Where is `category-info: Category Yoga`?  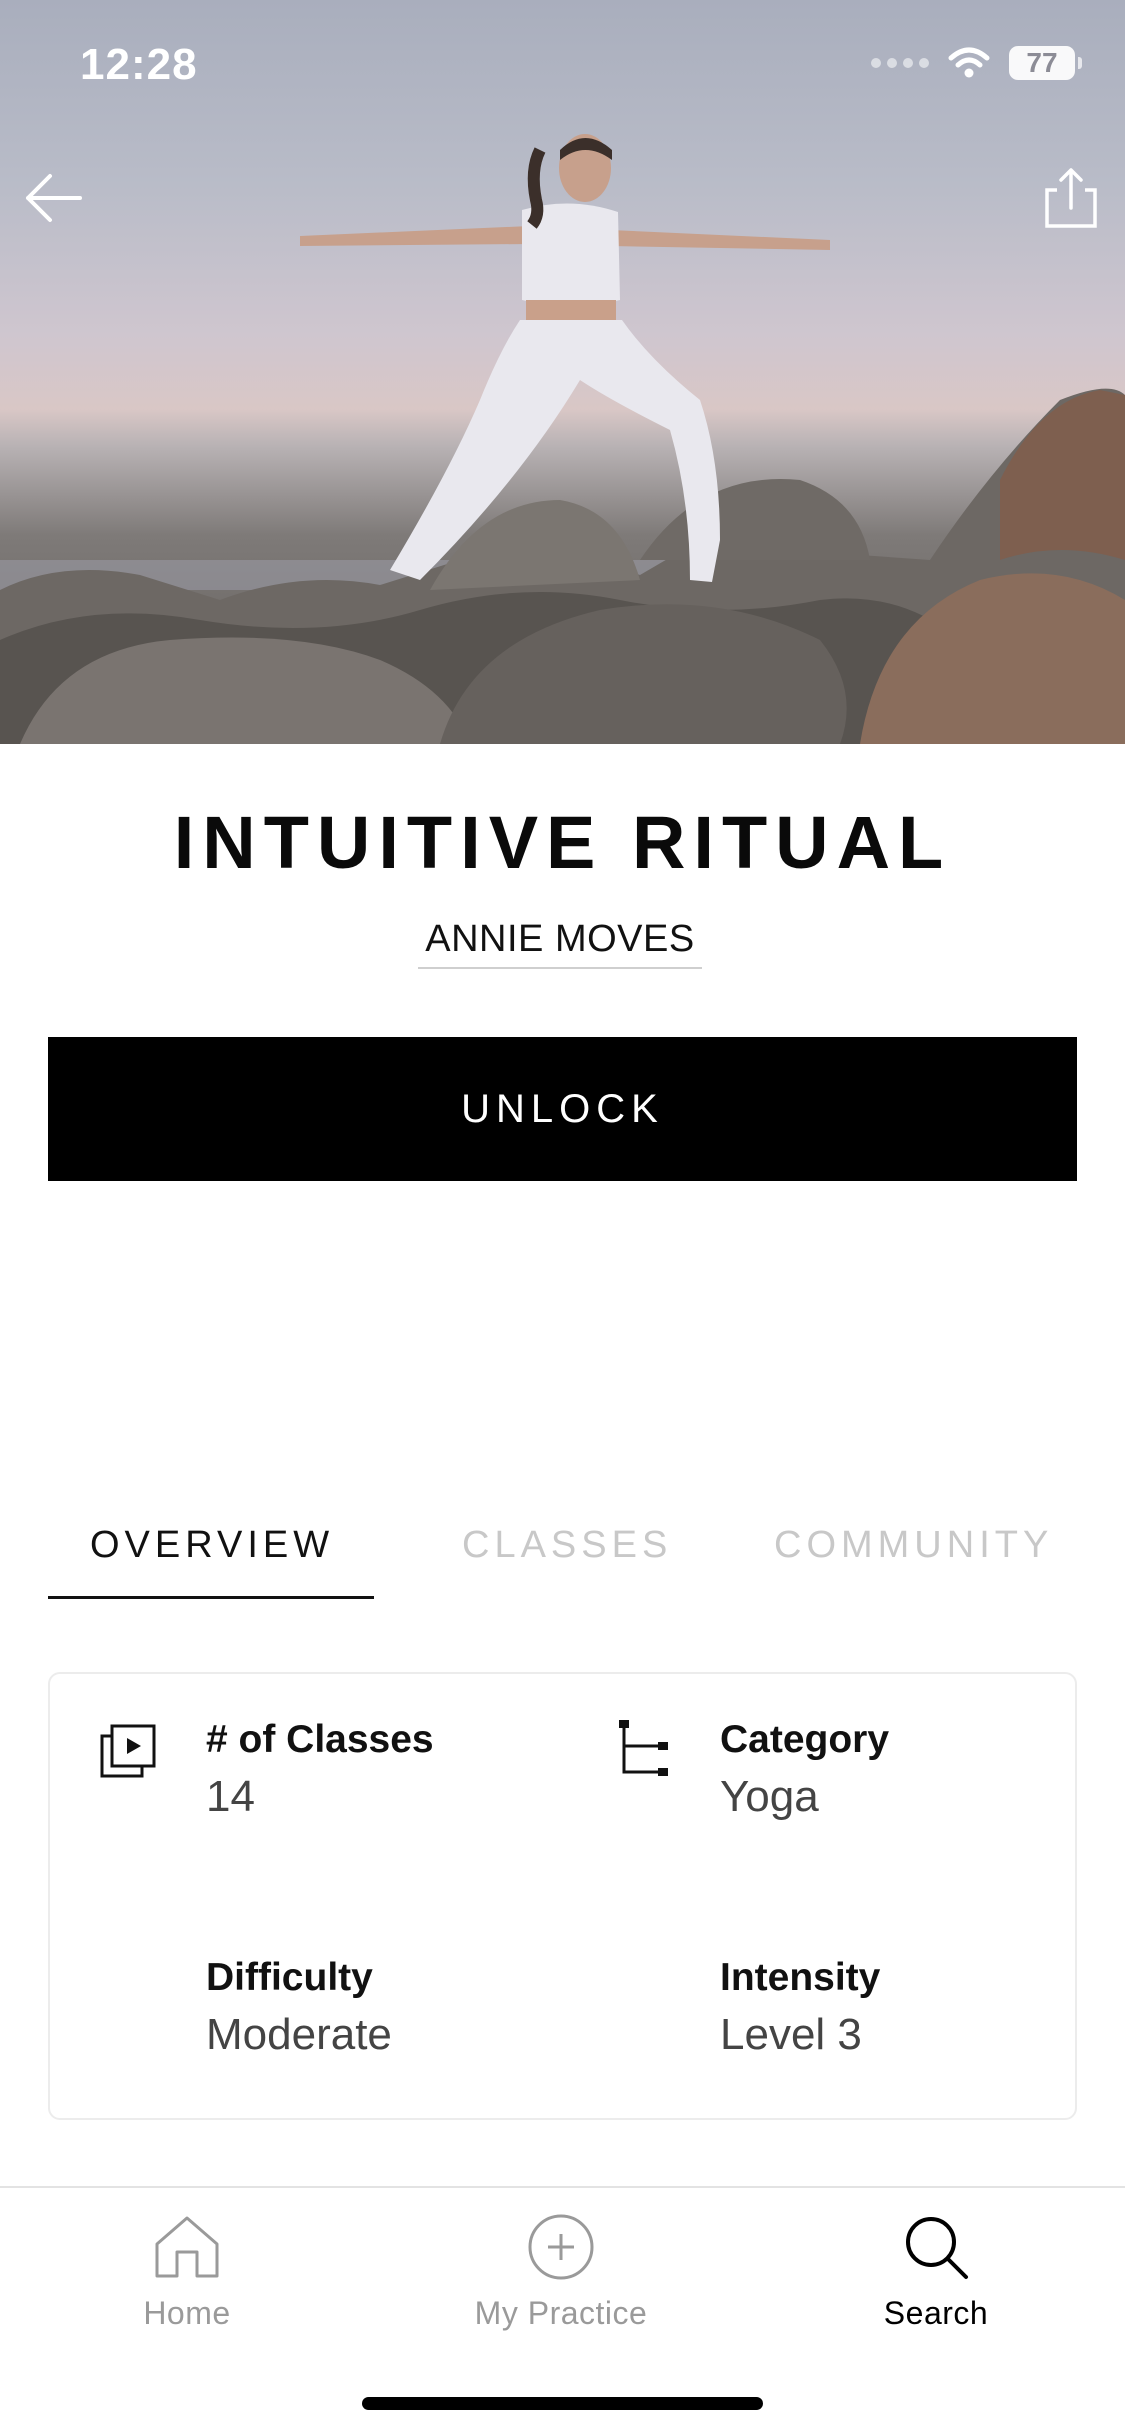 category-info: Category Yoga is located at coordinates (804, 1770).